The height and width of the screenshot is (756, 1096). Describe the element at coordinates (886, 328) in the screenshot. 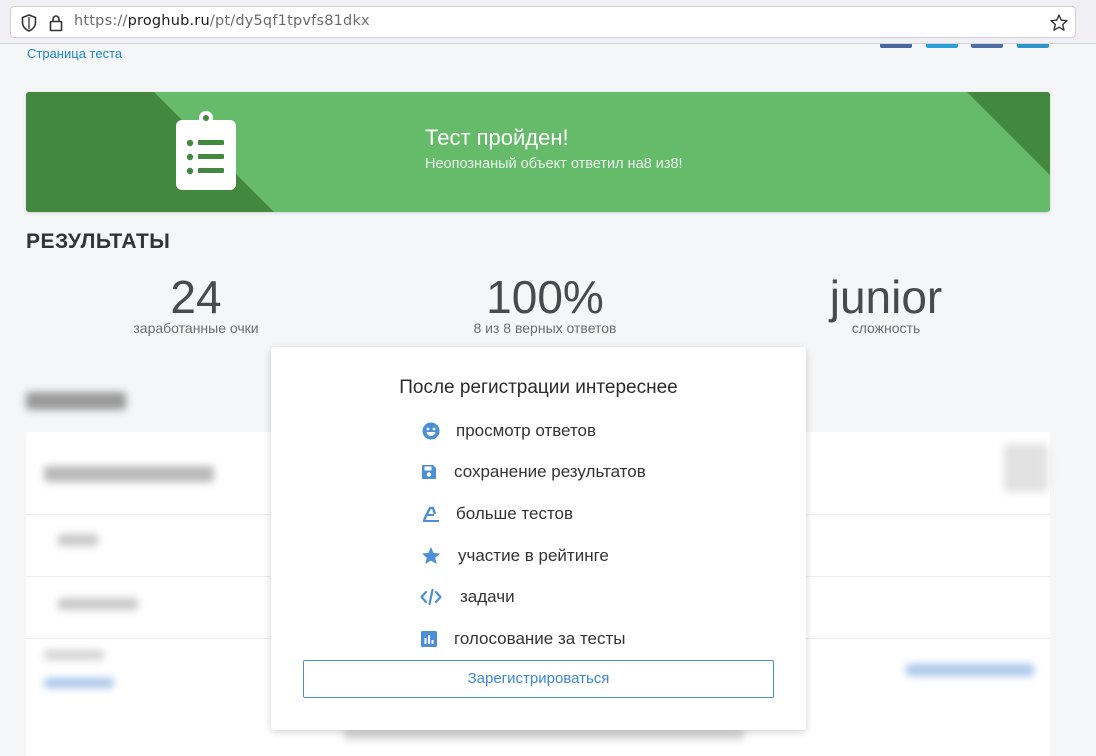

I see `stat-label: сложность` at that location.